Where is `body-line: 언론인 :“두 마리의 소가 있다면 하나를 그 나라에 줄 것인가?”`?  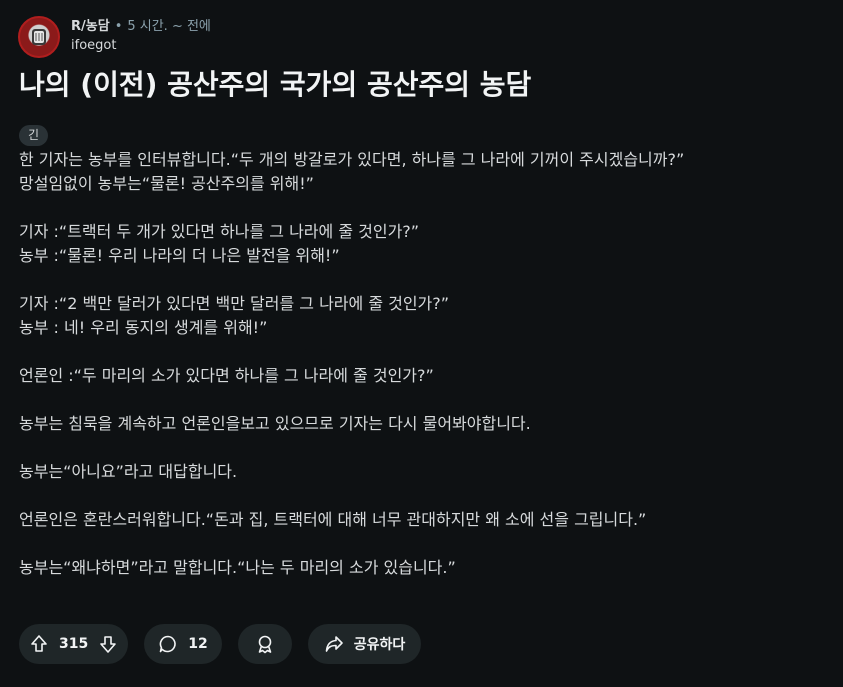 body-line: 언론인 :“두 마리의 소가 있다면 하나를 그 나라에 줄 것인가?” is located at coordinates (226, 375).